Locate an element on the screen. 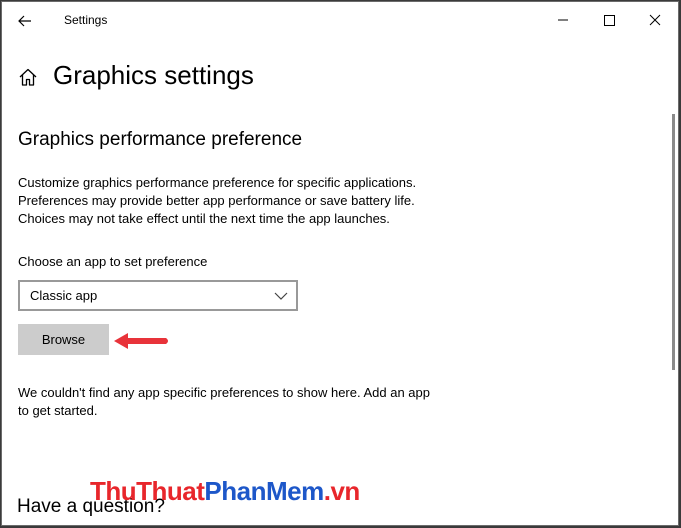  empty-message-line: to get started. is located at coordinates (58, 410).